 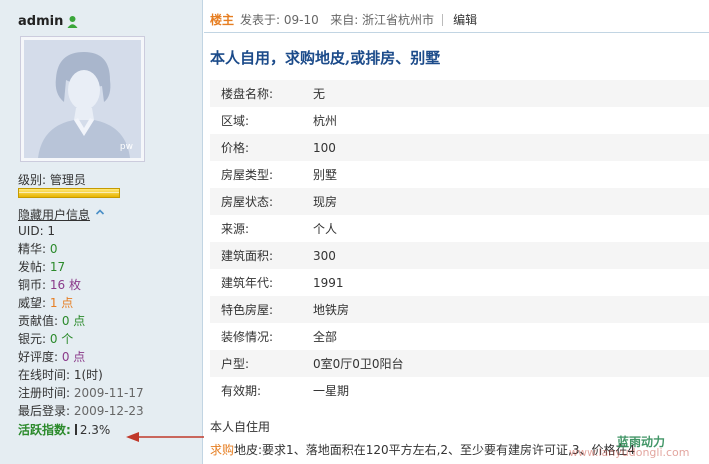 I want to click on avatar-badge: pw, so click(x=126, y=147).